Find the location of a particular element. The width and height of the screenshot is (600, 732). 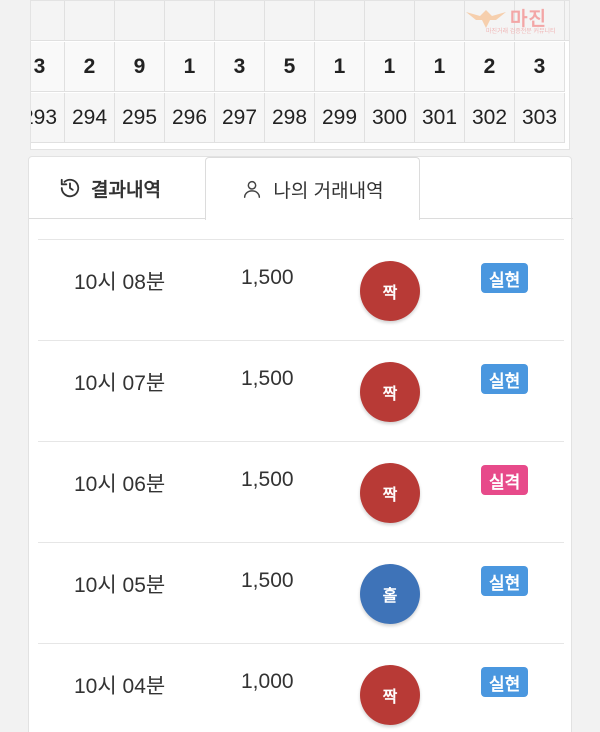

grid-cell-result: 9 is located at coordinates (140, 67).